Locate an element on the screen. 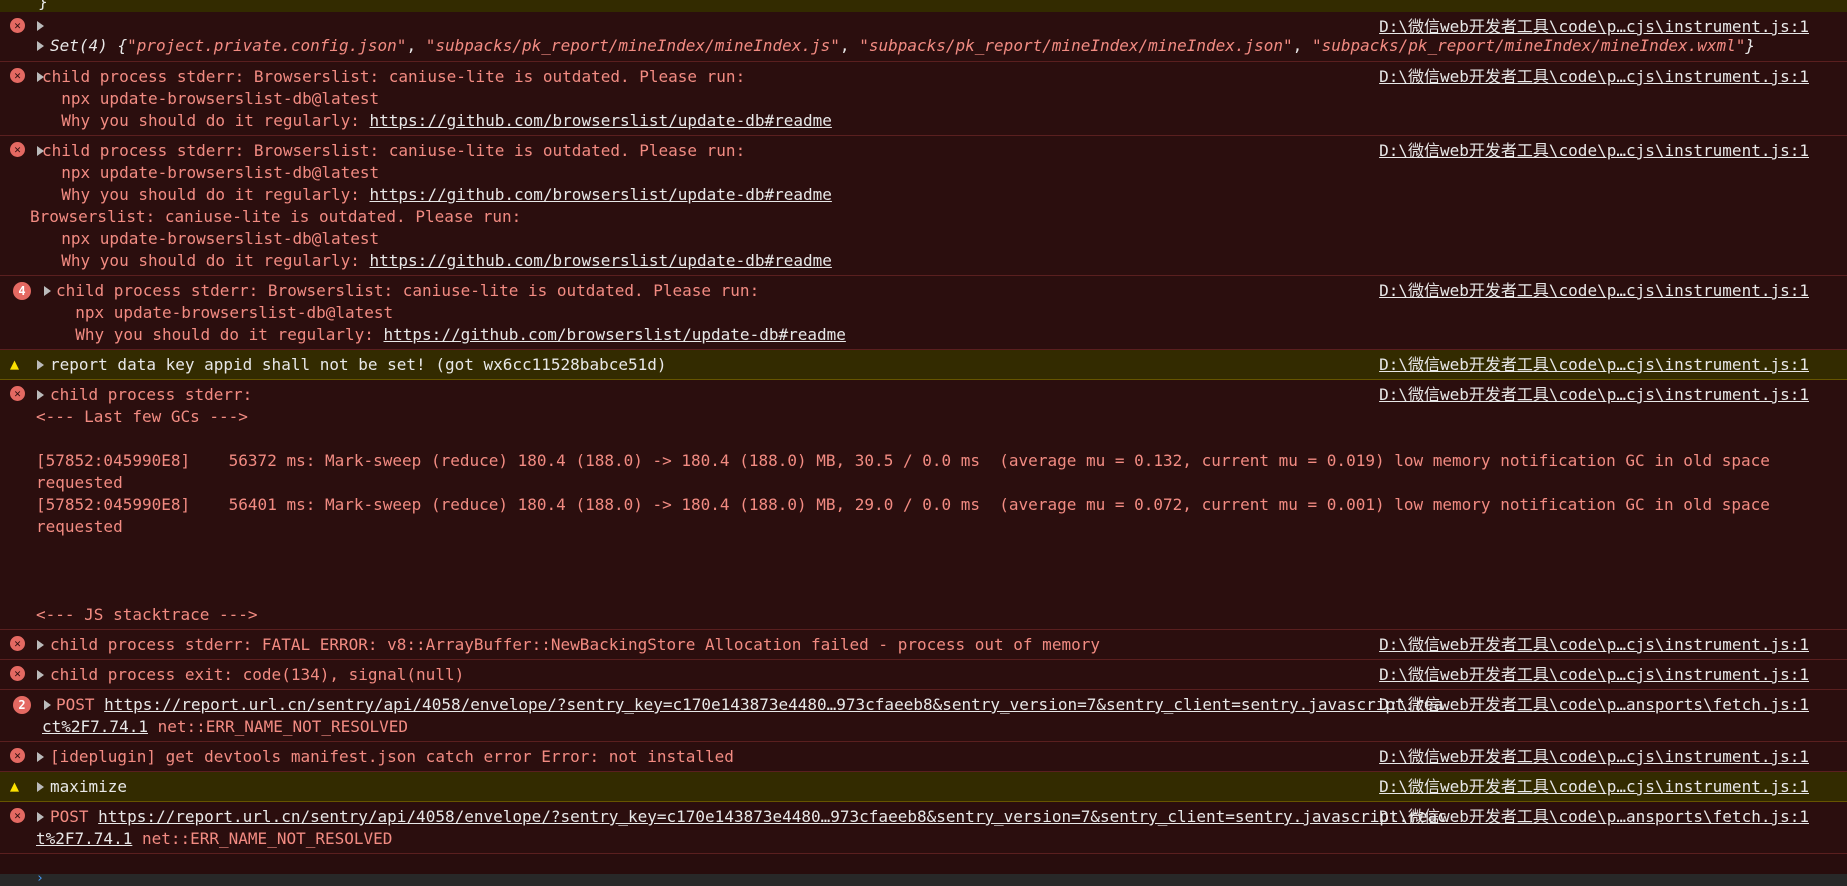  set-item: "project.private.config.json" is located at coordinates (267, 45).